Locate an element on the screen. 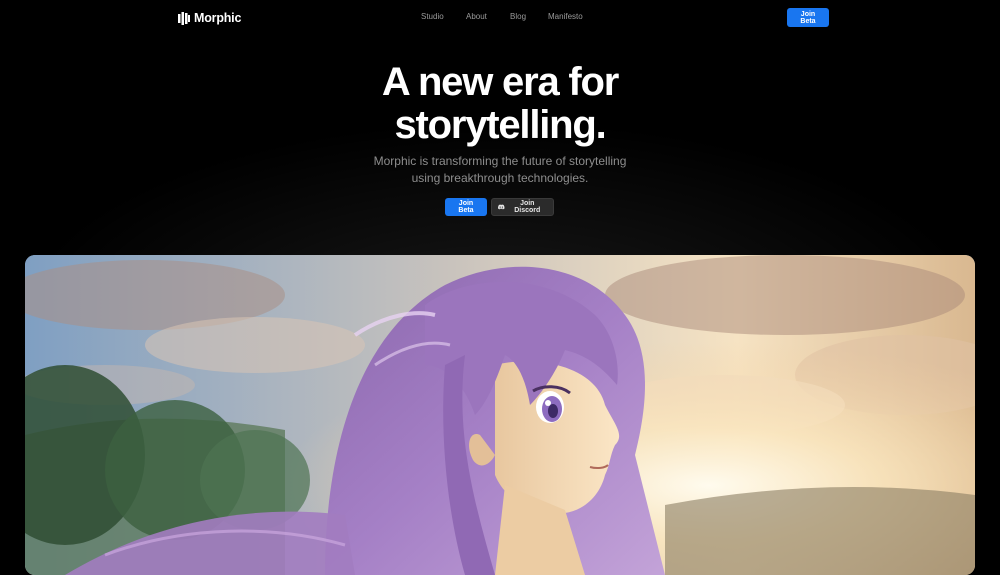 Image resolution: width=1000 pixels, height=575 pixels. nav-link-about: About is located at coordinates (476, 16).